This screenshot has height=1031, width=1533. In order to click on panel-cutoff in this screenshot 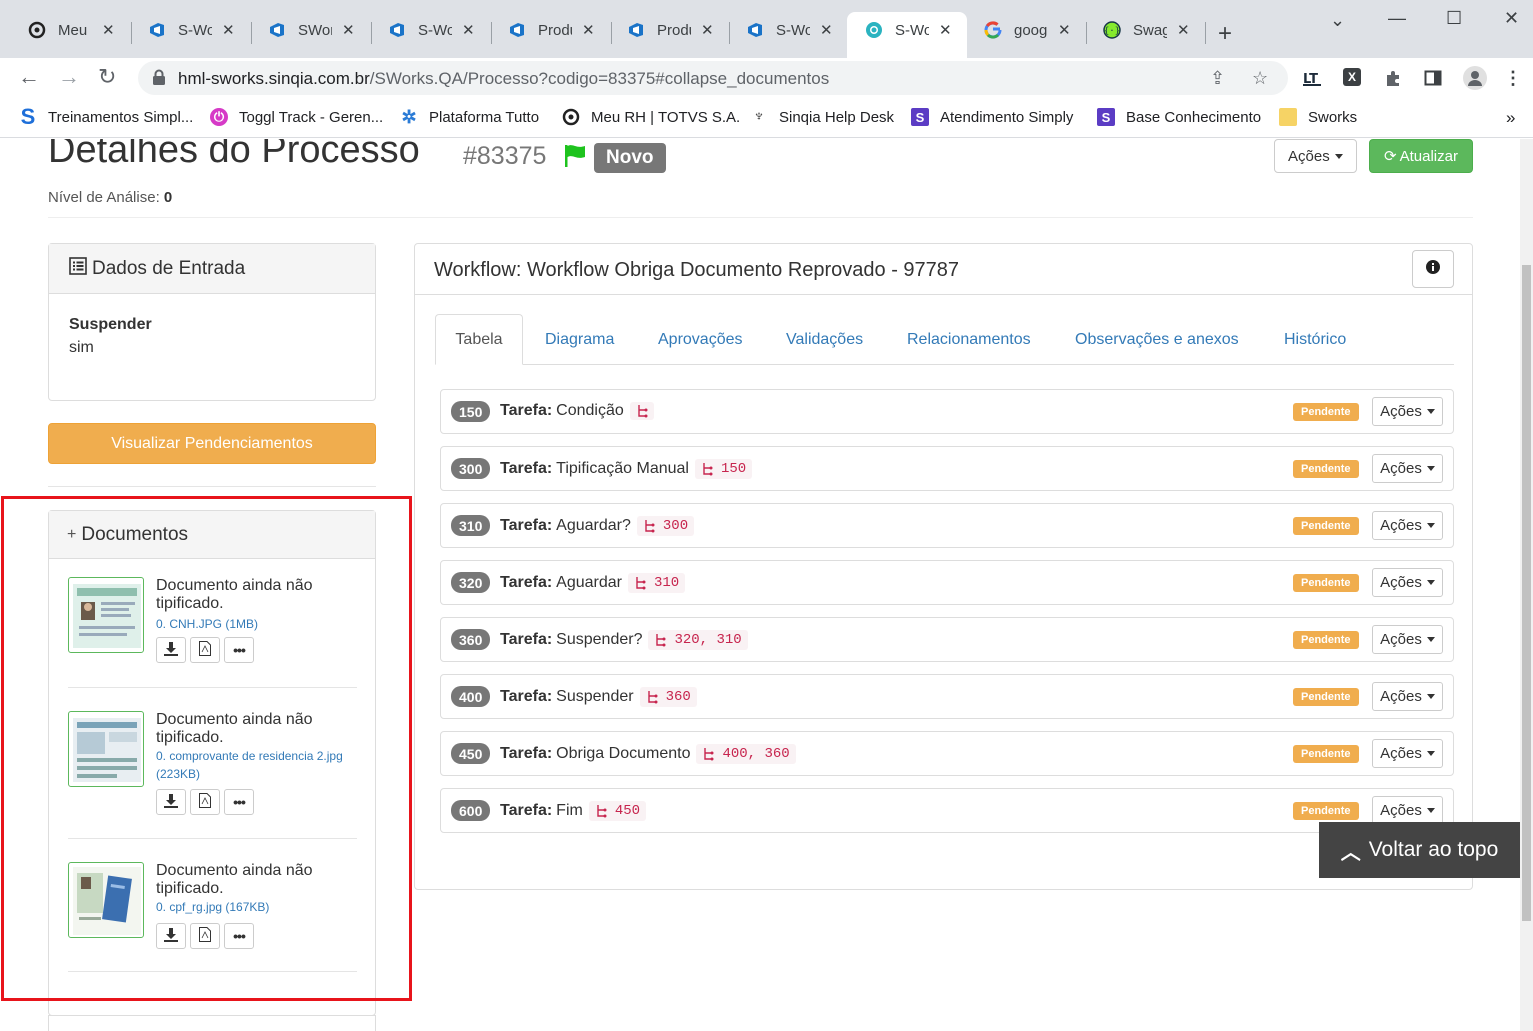, I will do `click(212, 1023)`.